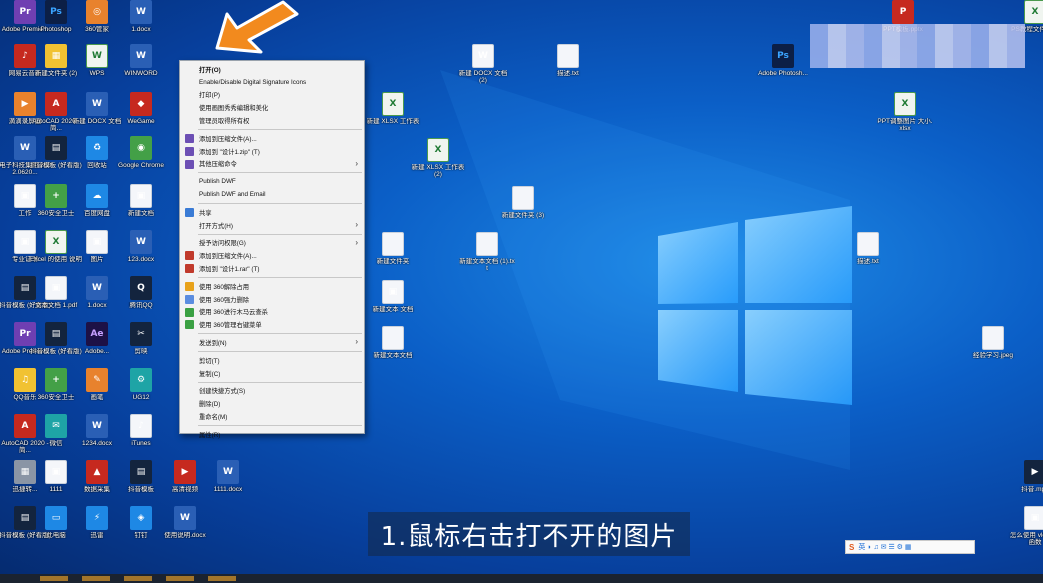  What do you see at coordinates (783, 56) in the screenshot?
I see `file-icon: Ps` at bounding box center [783, 56].